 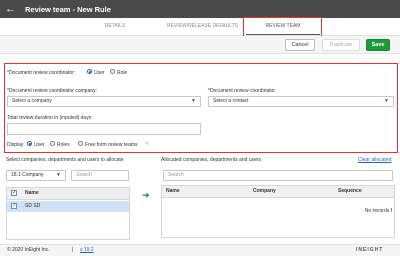 What do you see at coordinates (370, 250) in the screenshot?
I see `ineight-logo: INEIGHT` at bounding box center [370, 250].